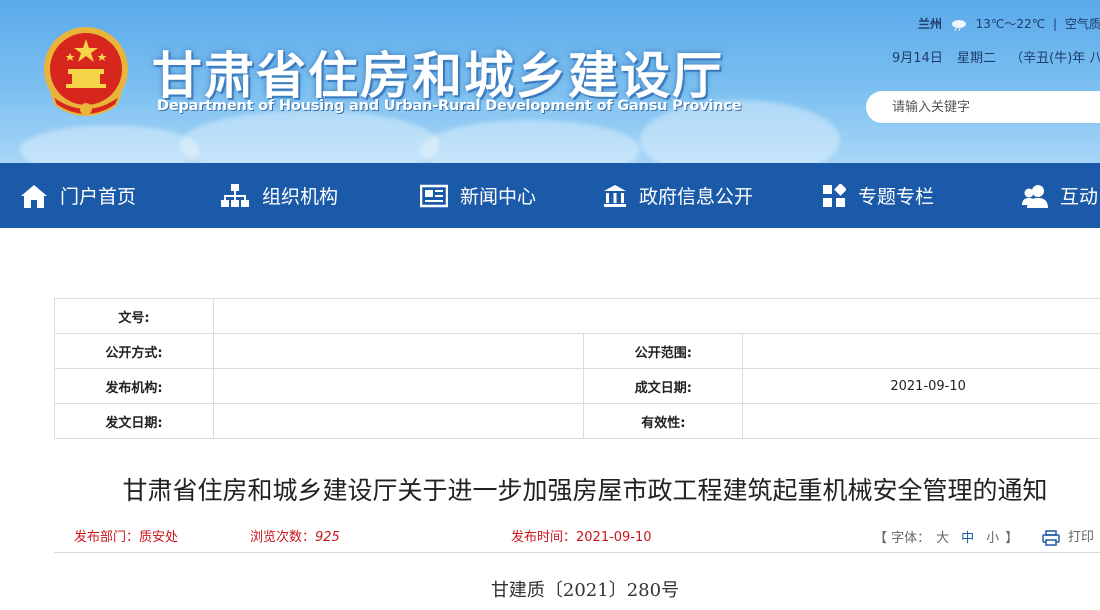  What do you see at coordinates (434, 195) in the screenshot?
I see `news-icon` at bounding box center [434, 195].